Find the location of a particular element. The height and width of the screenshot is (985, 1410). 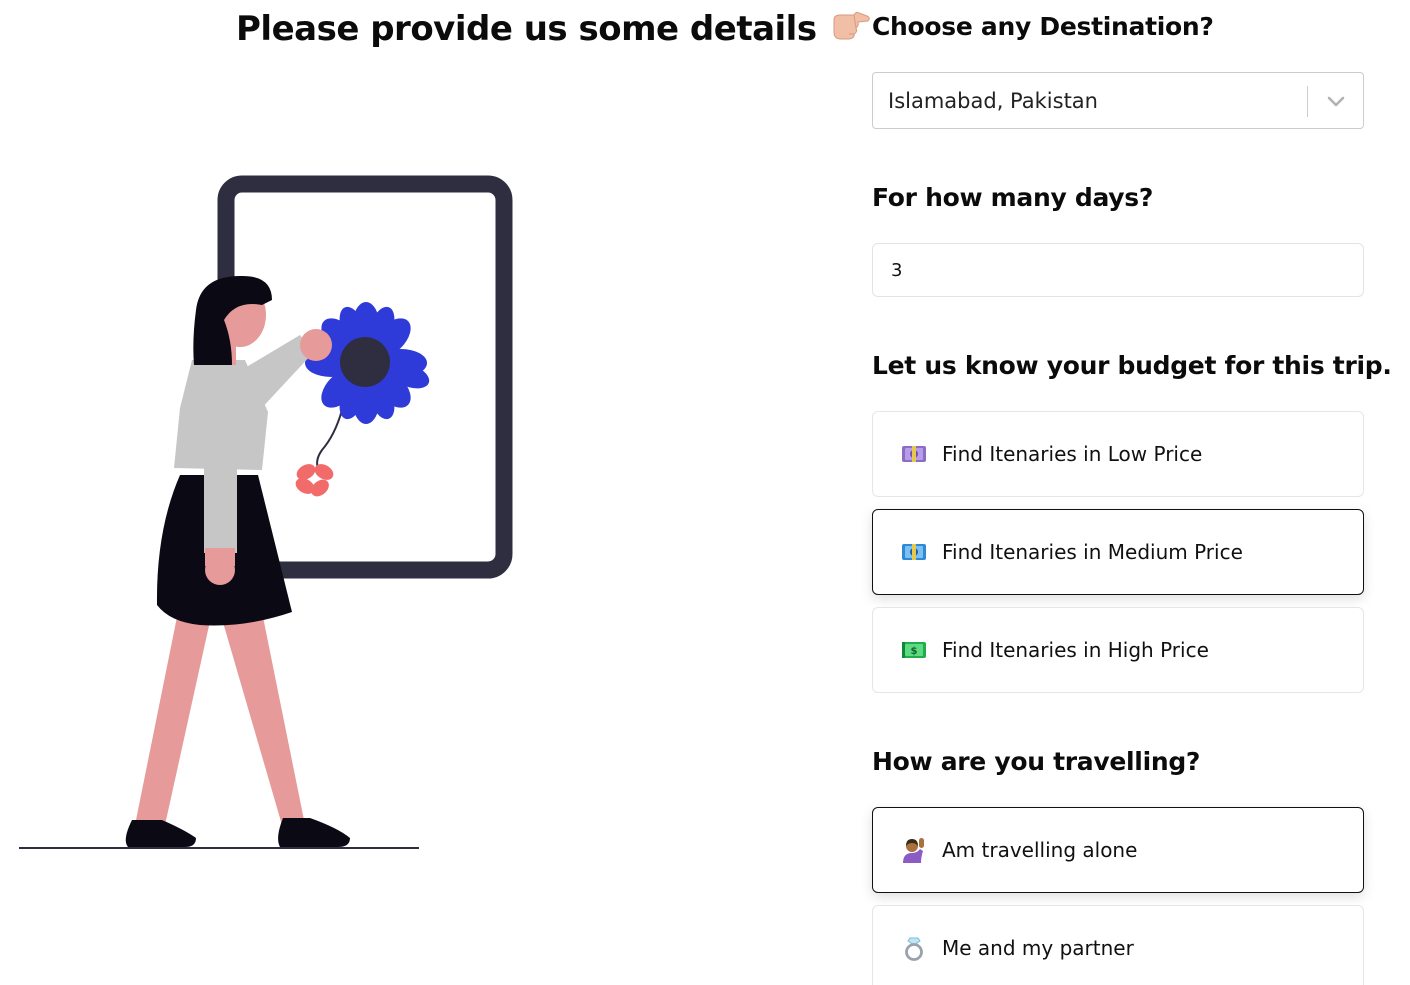

chevron-down-icon is located at coordinates (1336, 101).